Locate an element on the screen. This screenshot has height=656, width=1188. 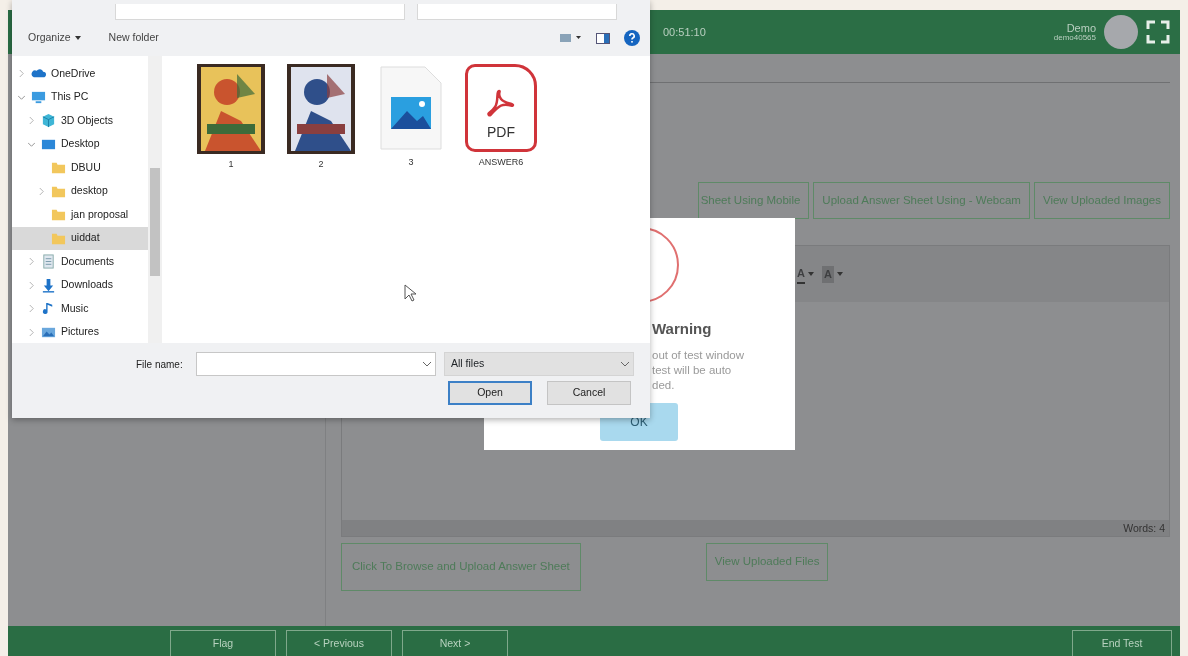
user-name: Demo is located at coordinates (1080, 27).